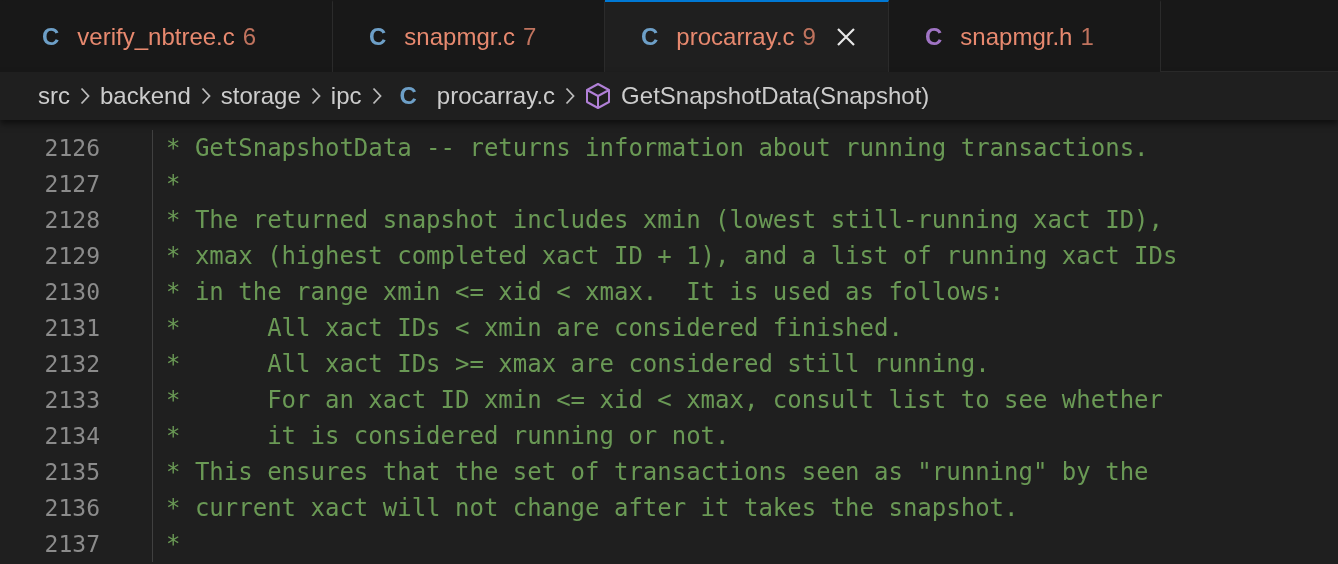  I want to click on line-number: 2133, so click(71, 400).